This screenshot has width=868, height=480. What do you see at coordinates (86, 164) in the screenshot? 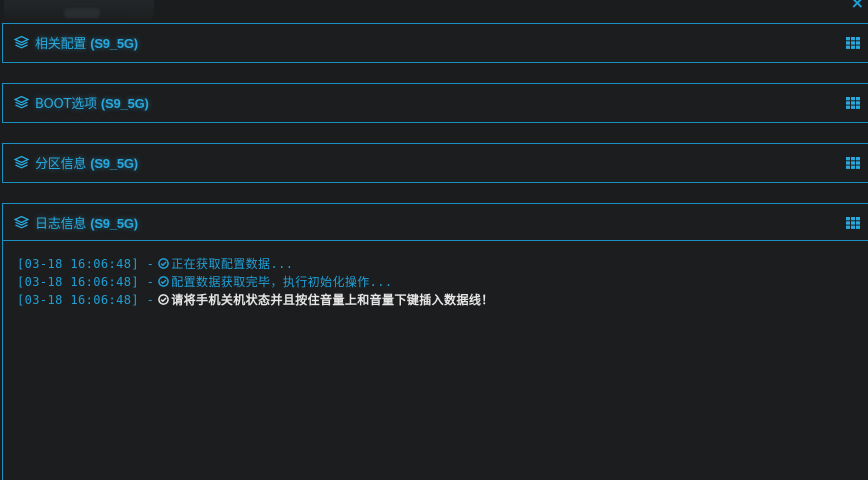
I see `panel-title: 分区信息 (S9_5G)` at bounding box center [86, 164].